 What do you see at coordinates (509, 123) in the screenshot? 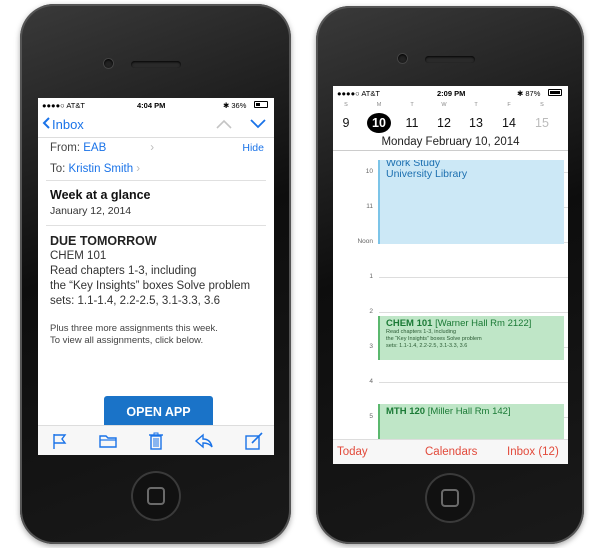
I see `day-14: 14` at bounding box center [509, 123].